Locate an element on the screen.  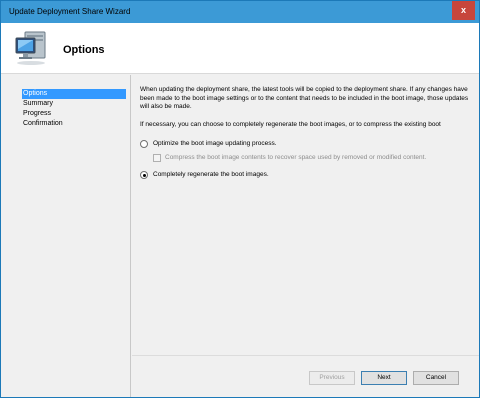
page-title: Options is located at coordinates (84, 50).